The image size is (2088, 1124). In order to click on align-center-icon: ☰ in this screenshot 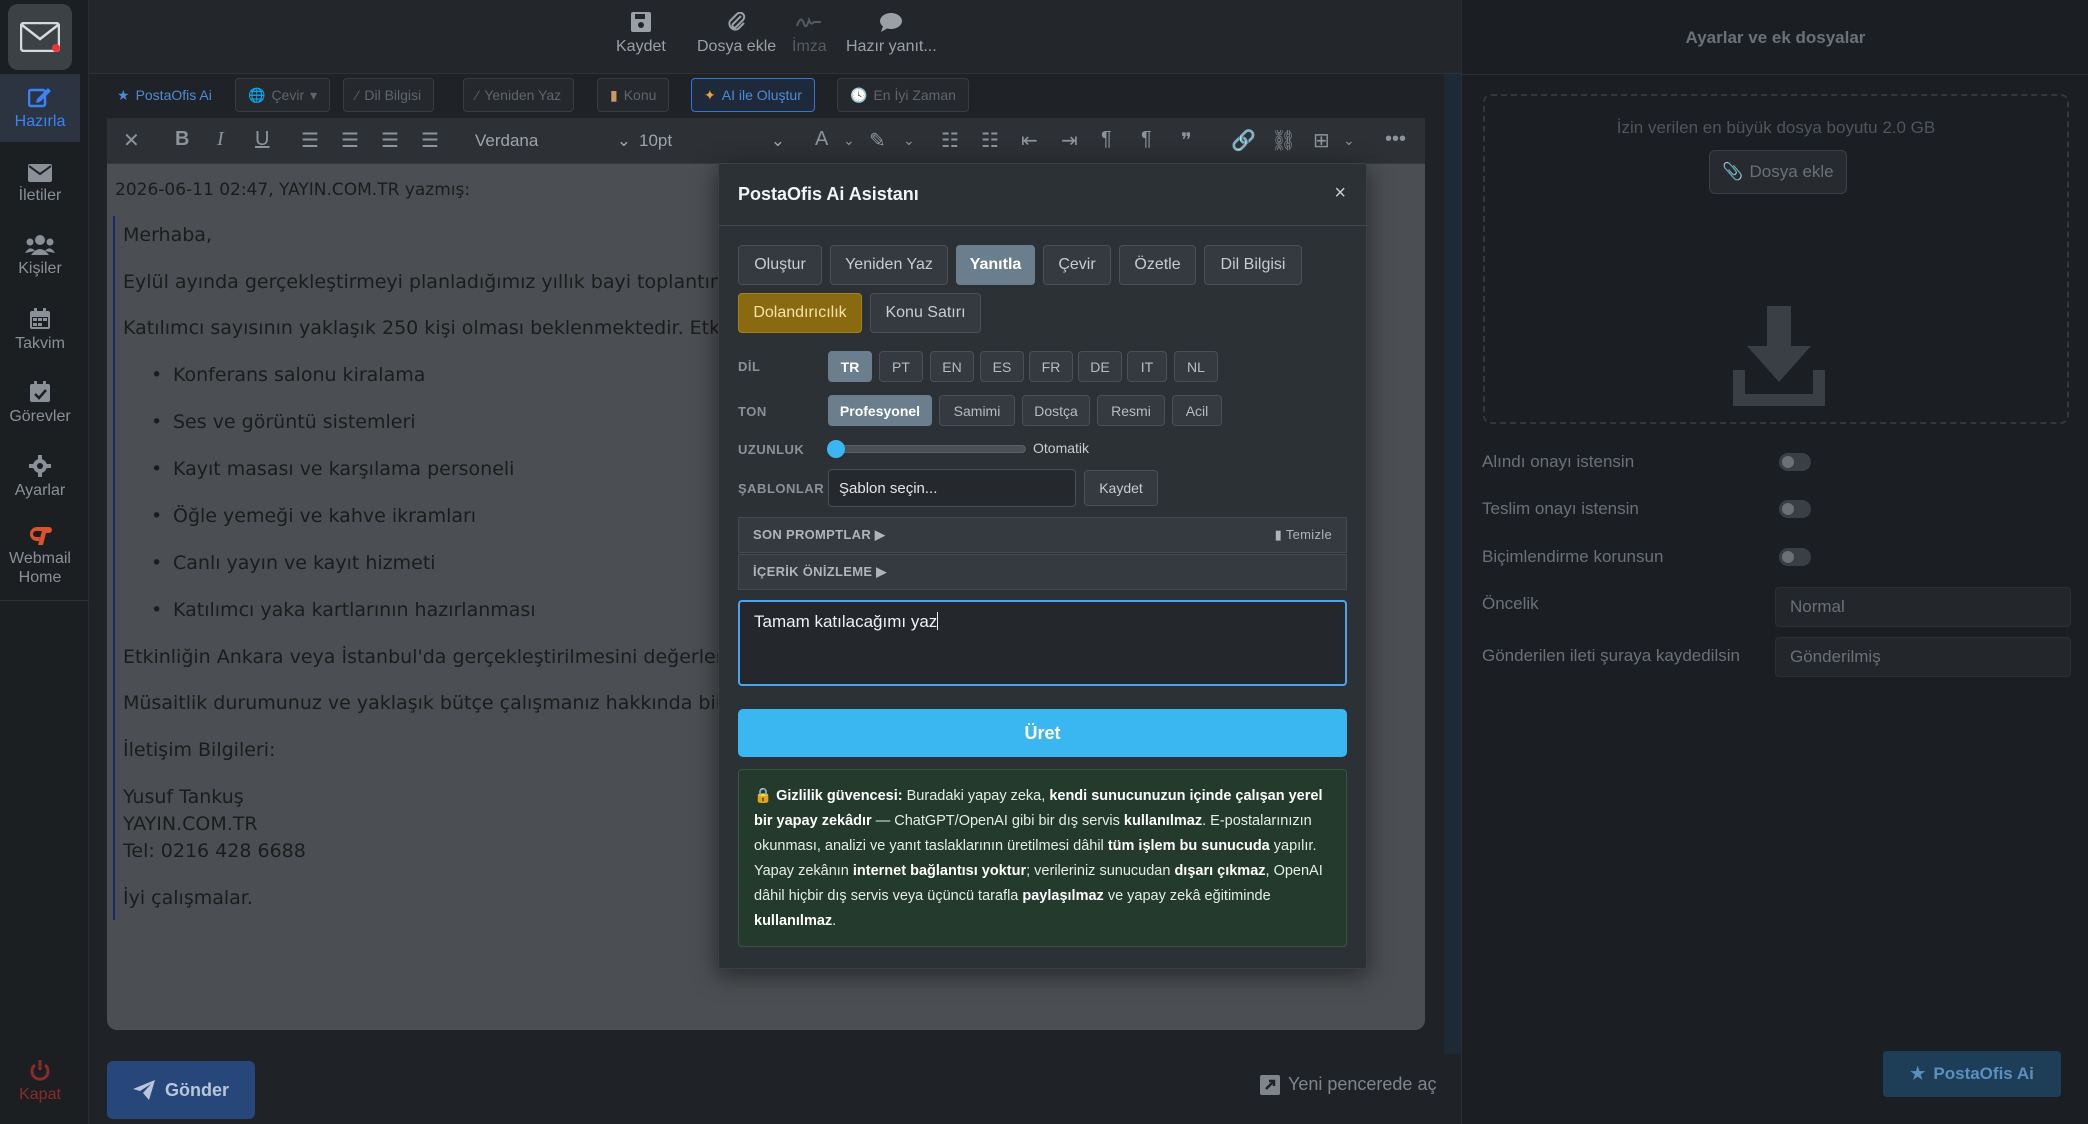, I will do `click(350, 140)`.